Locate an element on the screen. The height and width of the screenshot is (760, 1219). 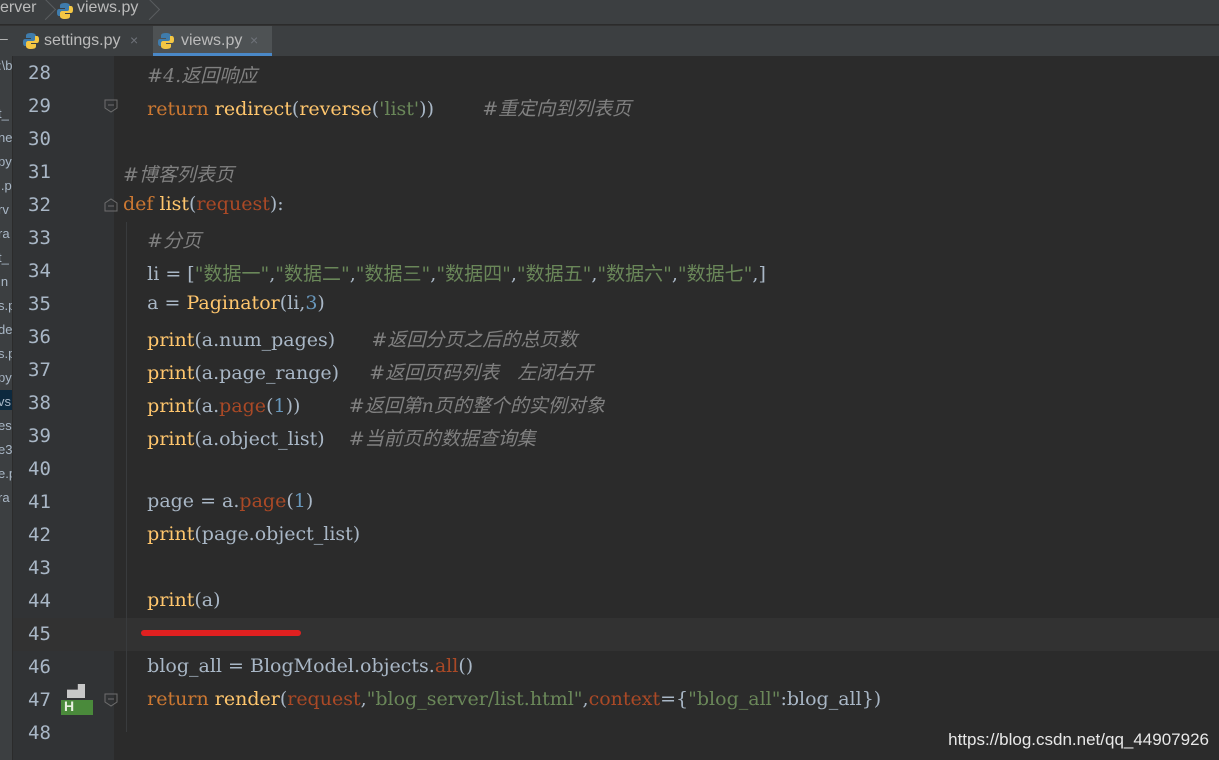
code-text: print(a.page(1)) #返回第n页的整个的实例对象 is located at coordinates (376, 406).